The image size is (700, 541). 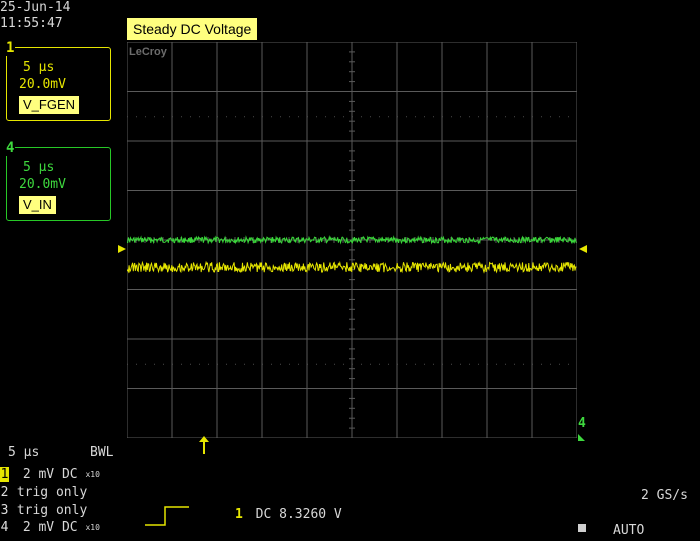 I want to click on channel-2-summary: 2 trig only, so click(x=44, y=492).